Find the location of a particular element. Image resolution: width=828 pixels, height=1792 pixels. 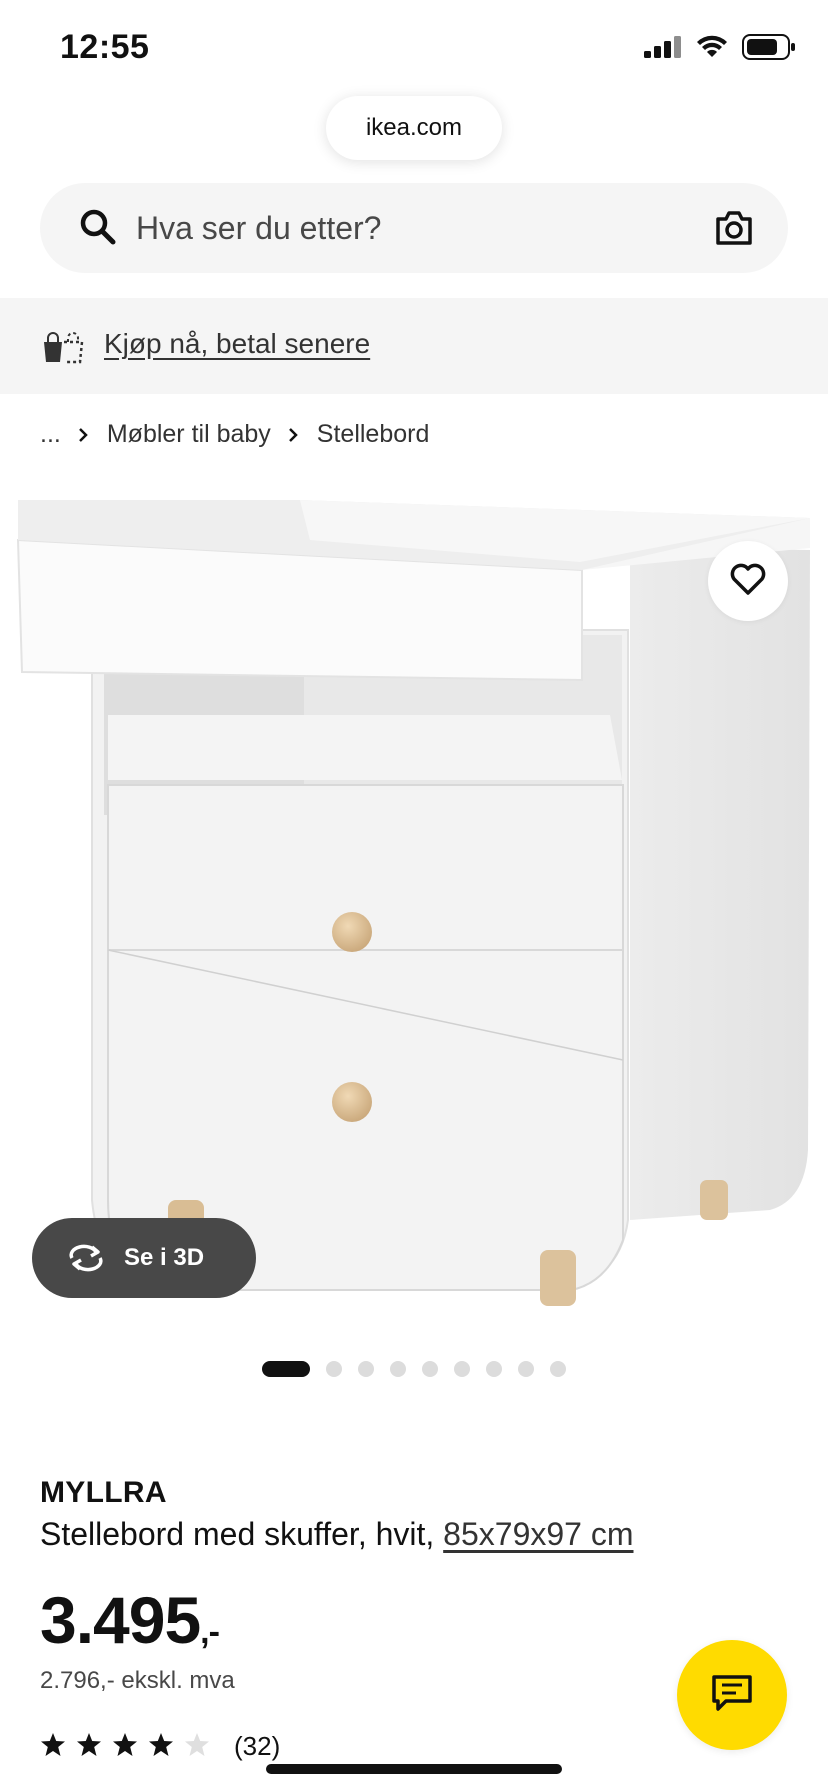

price-value: 3.495 is located at coordinates (120, 1620).